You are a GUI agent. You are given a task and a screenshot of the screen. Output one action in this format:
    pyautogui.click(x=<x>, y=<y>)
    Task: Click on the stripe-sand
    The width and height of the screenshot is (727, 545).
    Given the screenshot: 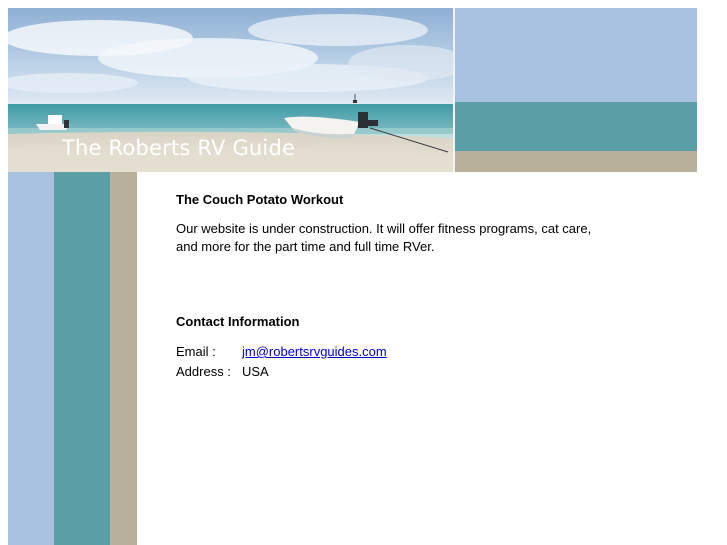 What is the action you would take?
    pyautogui.click(x=123, y=358)
    